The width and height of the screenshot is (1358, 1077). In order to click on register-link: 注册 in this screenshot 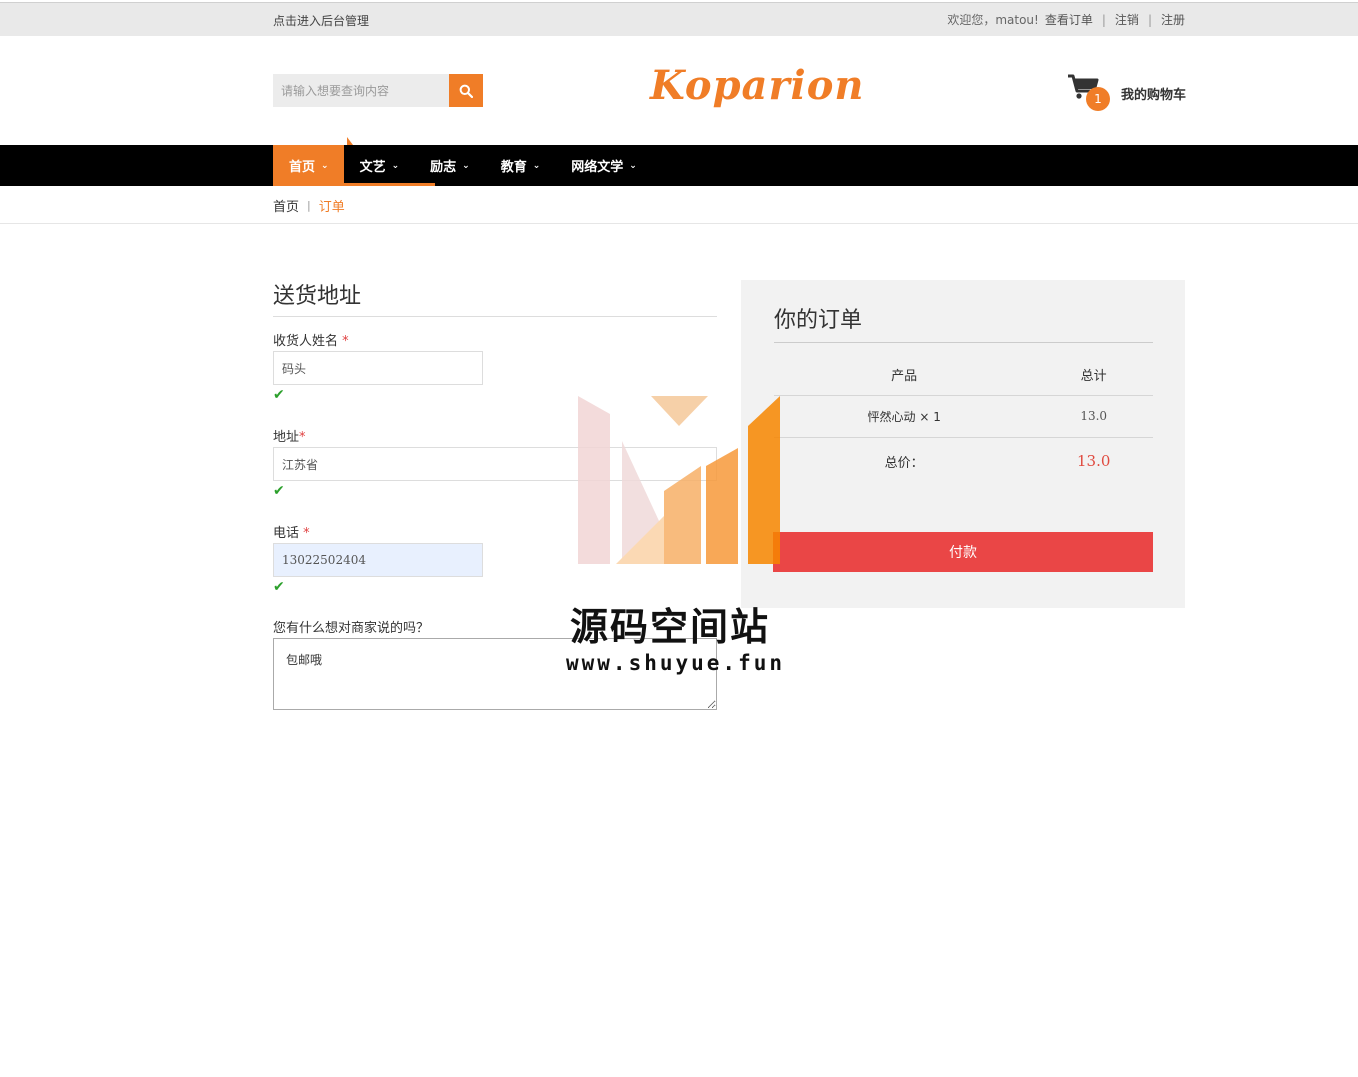, I will do `click(1173, 19)`.